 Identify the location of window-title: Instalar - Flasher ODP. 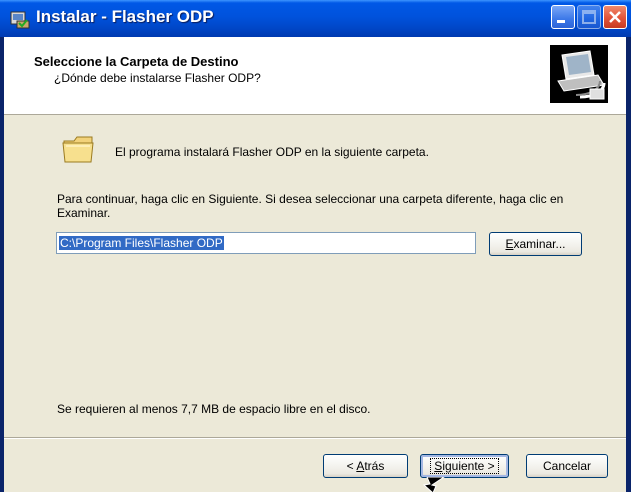
(125, 16).